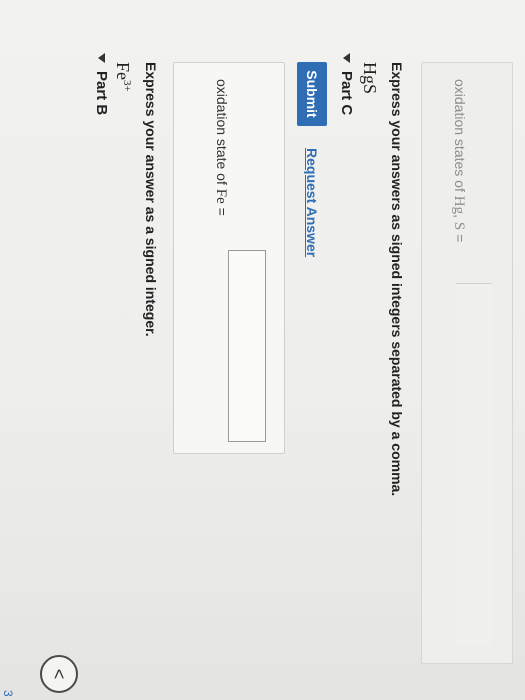 The image size is (525, 700). I want to click on part-b-formula: Fe3+, so click(123, 77).